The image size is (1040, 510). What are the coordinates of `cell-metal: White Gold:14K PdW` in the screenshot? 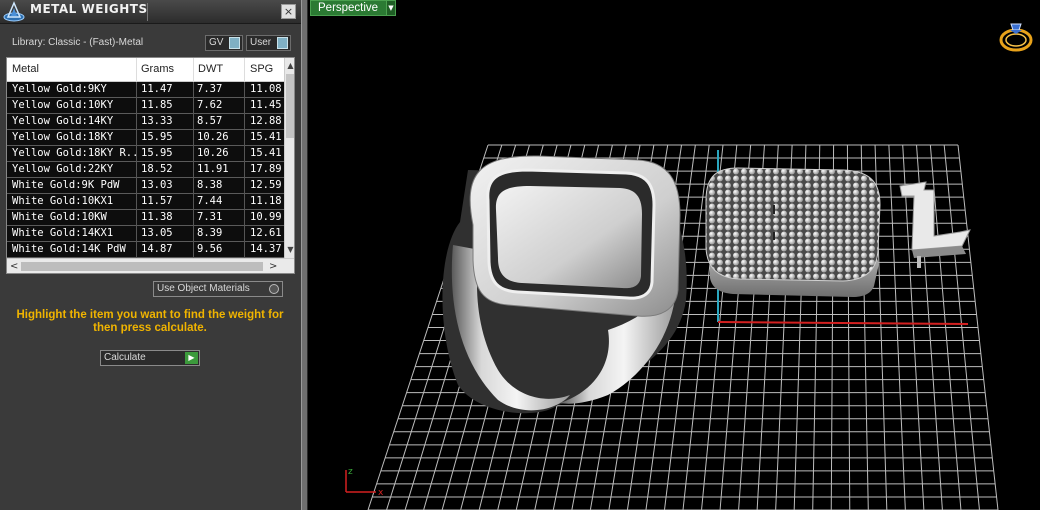 It's located at (69, 249).